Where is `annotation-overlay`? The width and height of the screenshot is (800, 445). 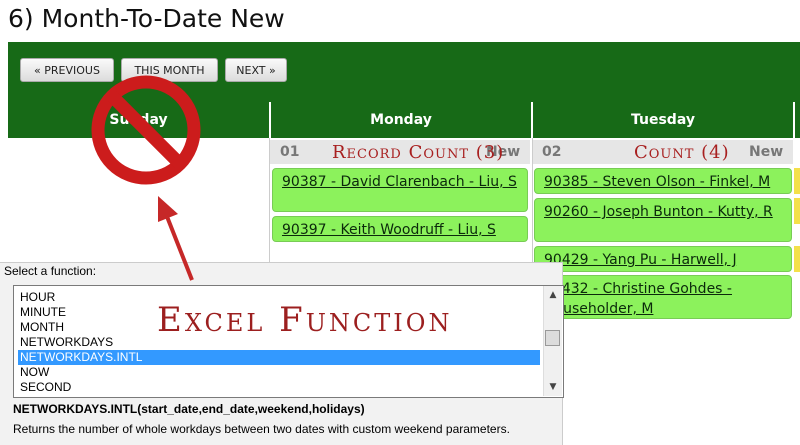 annotation-overlay is located at coordinates (146, 178).